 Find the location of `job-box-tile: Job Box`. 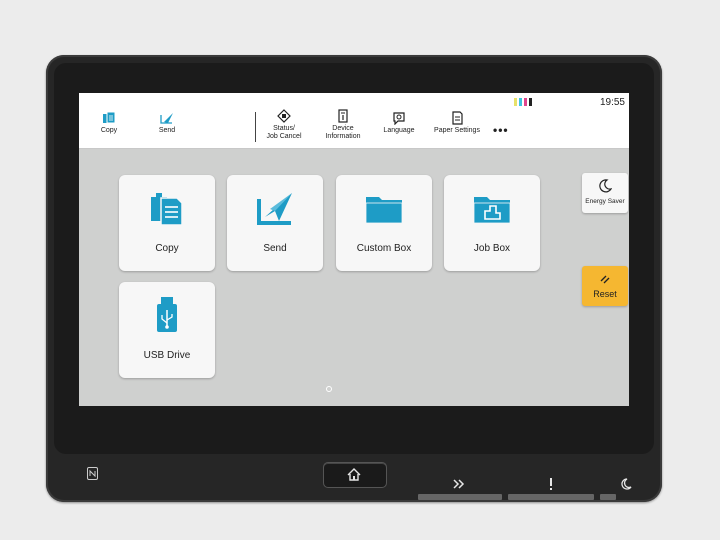

job-box-tile: Job Box is located at coordinates (492, 223).